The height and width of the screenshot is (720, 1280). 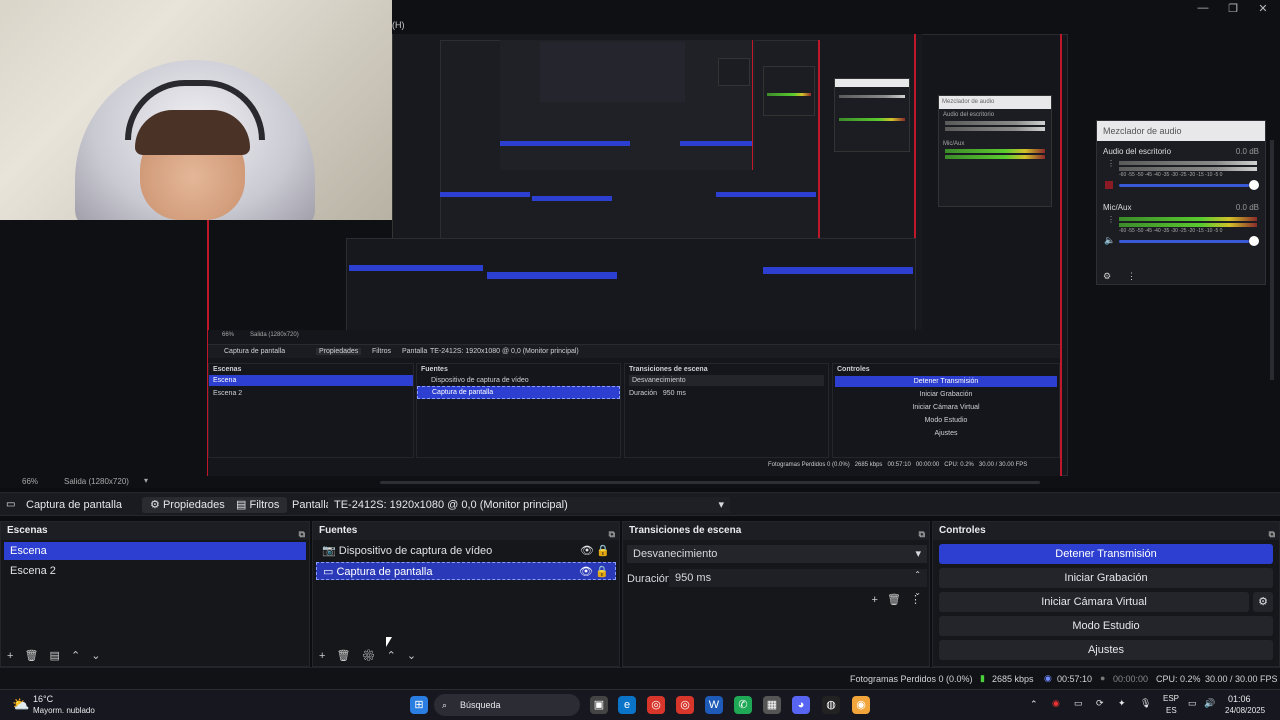 I want to click on properties-button: ⚙ Propiedades, so click(x=187, y=505).